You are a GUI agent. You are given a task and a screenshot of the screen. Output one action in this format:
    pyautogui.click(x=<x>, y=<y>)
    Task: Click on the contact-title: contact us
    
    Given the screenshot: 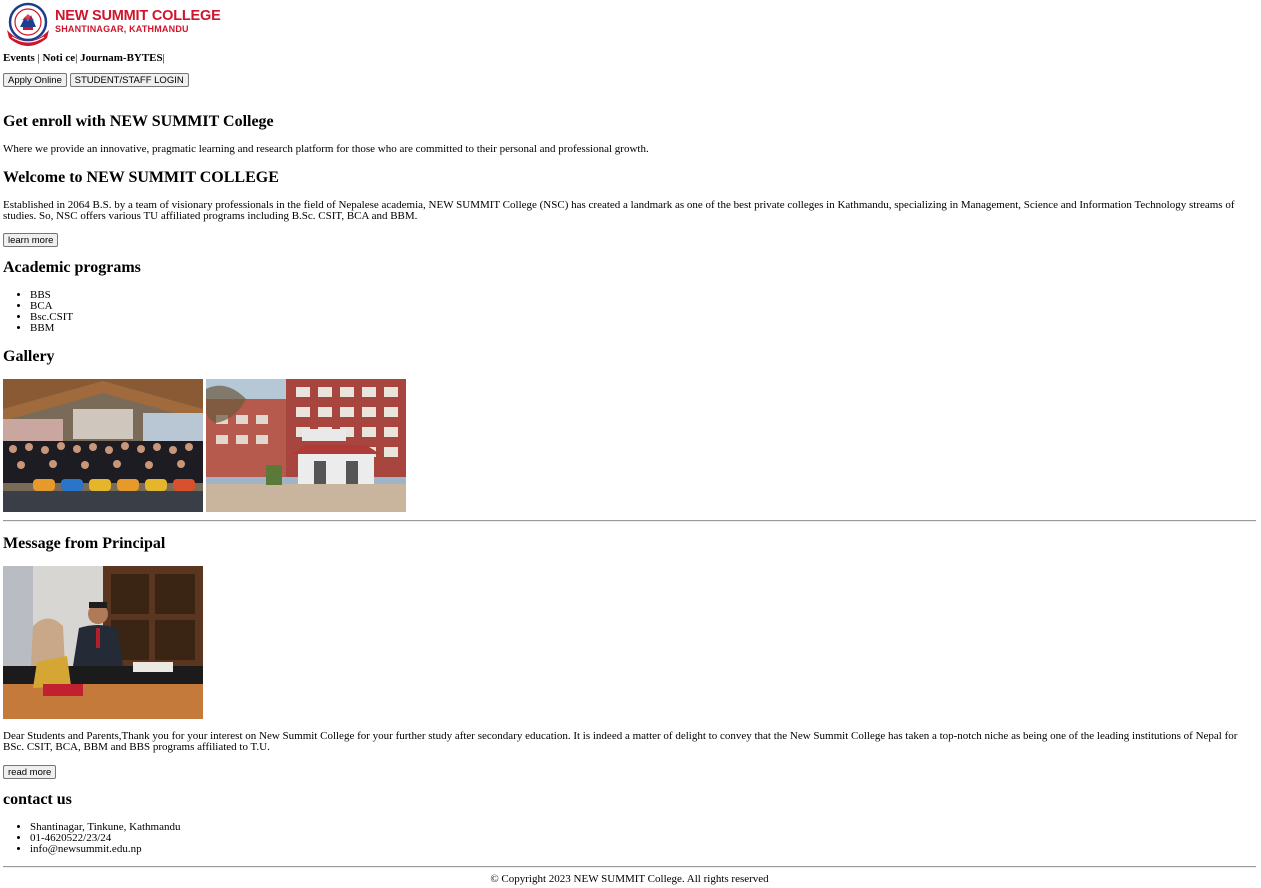 What is the action you would take?
    pyautogui.click(x=37, y=799)
    